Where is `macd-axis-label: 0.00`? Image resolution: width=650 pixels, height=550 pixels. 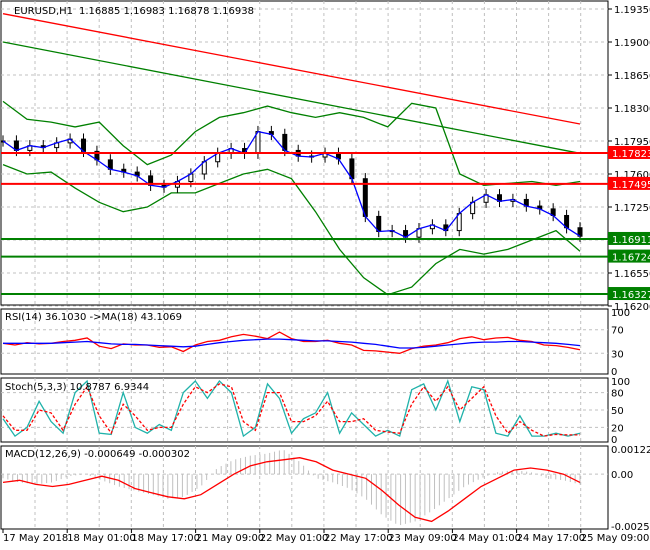
macd-axis-label: 0.00 is located at coordinates (622, 475).